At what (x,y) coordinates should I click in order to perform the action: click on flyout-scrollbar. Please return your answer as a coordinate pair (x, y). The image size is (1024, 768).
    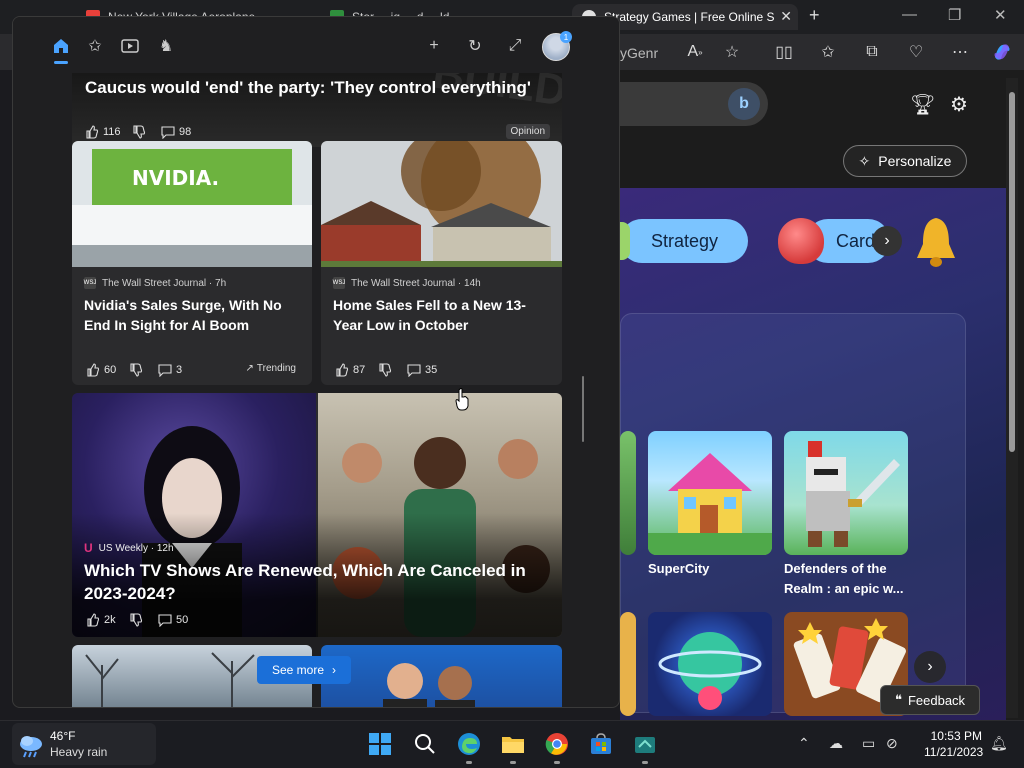
    Looking at the image, I should click on (583, 409).